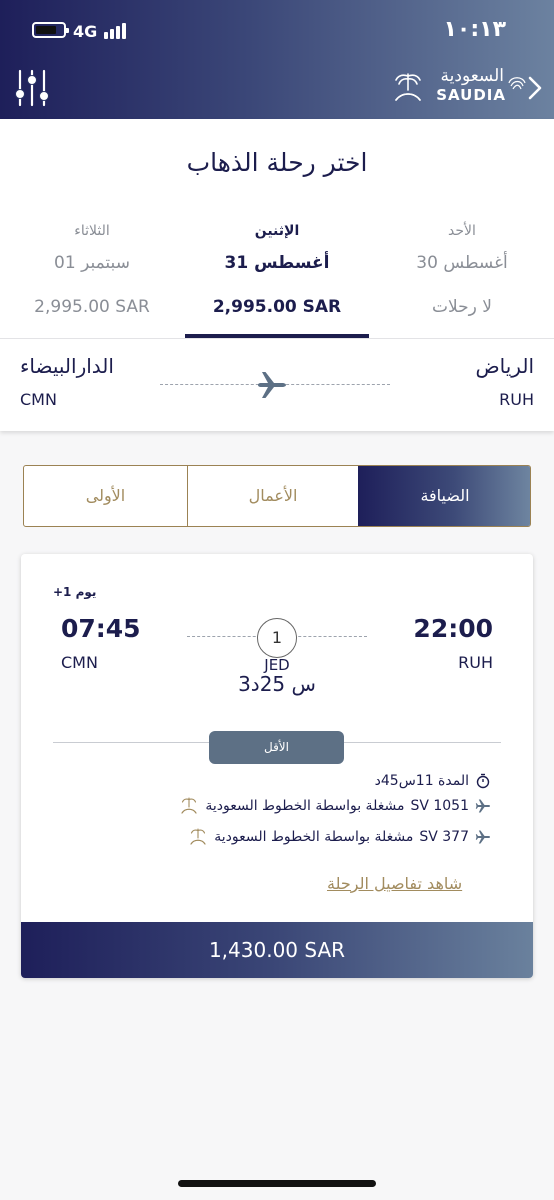 The image size is (554, 1200). What do you see at coordinates (277, 638) in the screenshot?
I see `stops-count: 1` at bounding box center [277, 638].